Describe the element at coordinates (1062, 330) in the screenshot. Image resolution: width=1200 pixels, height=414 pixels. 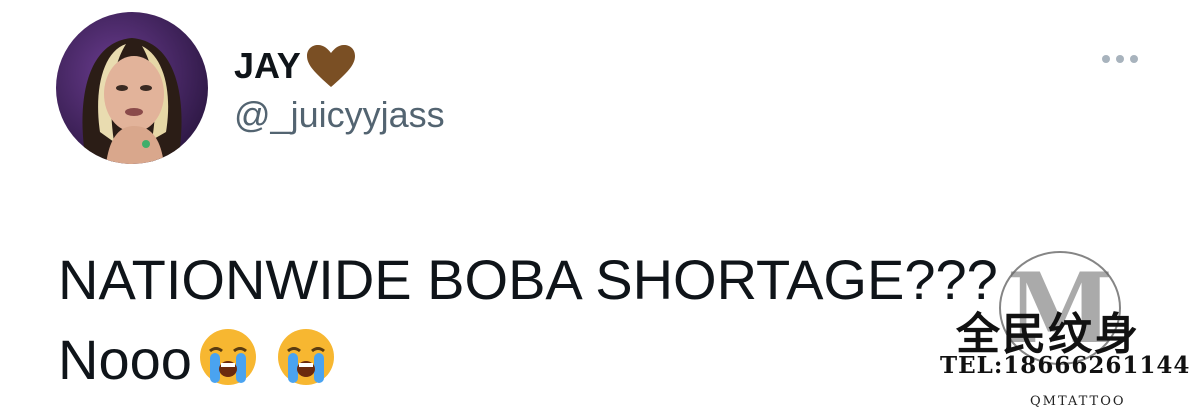
I see `watermark: M 全民纹身 TEL:18666261144 QMTATTOO` at that location.